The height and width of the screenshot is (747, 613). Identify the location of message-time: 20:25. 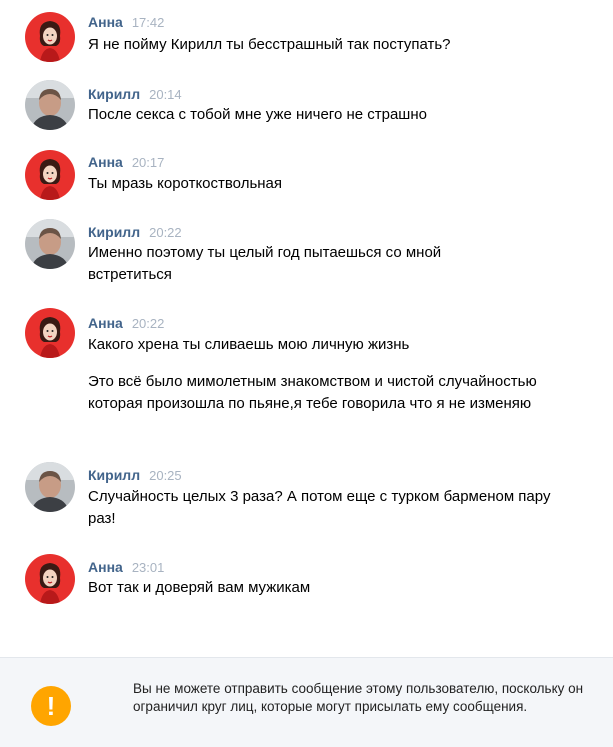
(165, 475).